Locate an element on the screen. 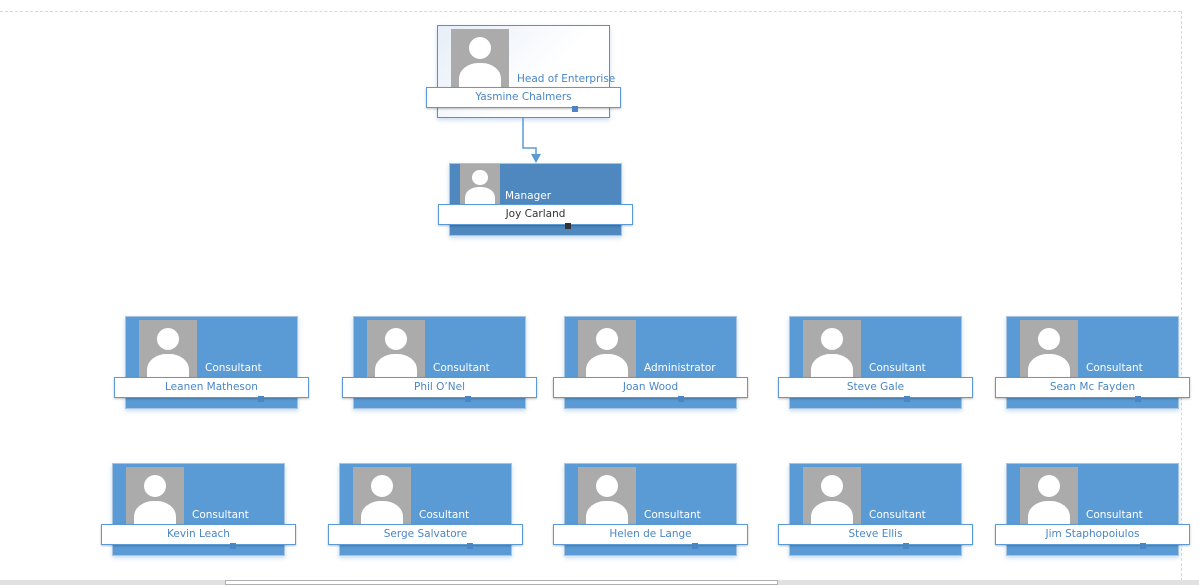 This screenshot has height=585, width=1199. org-card-manager: Manager is located at coordinates (535, 199).